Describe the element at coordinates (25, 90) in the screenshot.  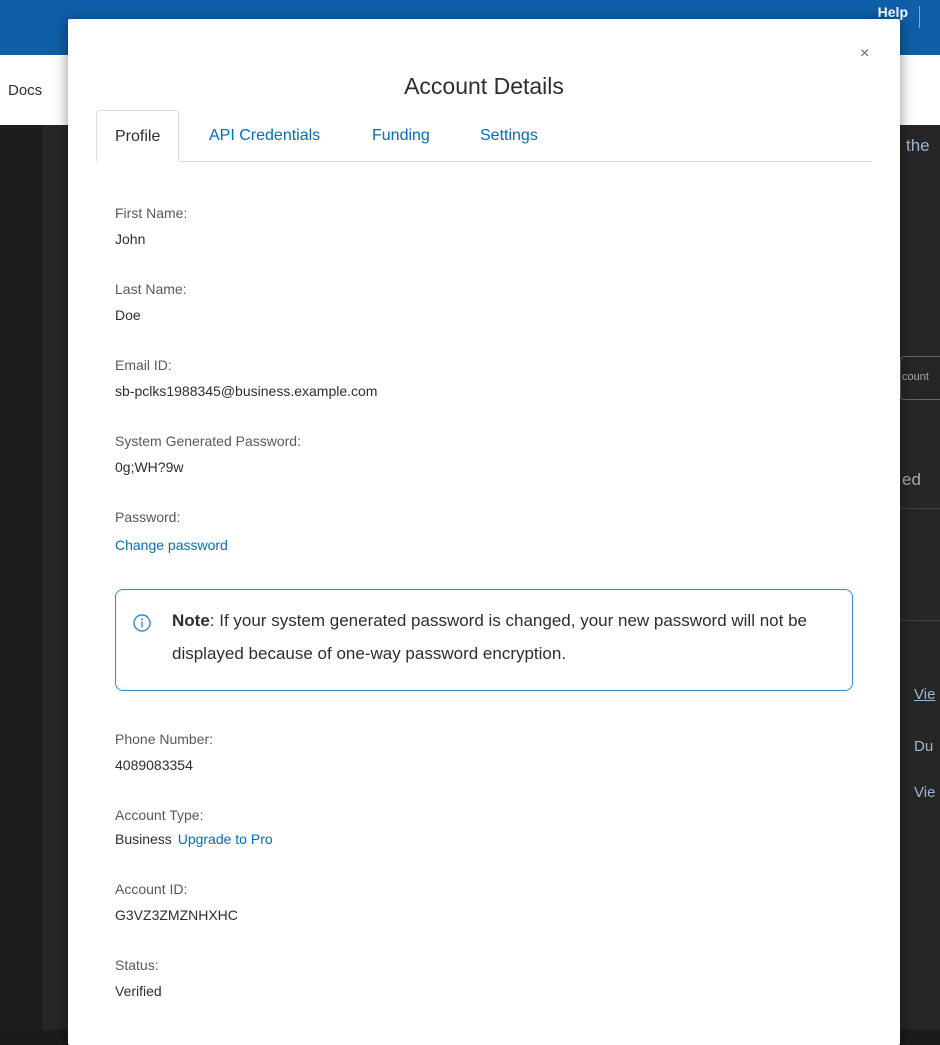
I see `nav-docs-link: Docs` at that location.